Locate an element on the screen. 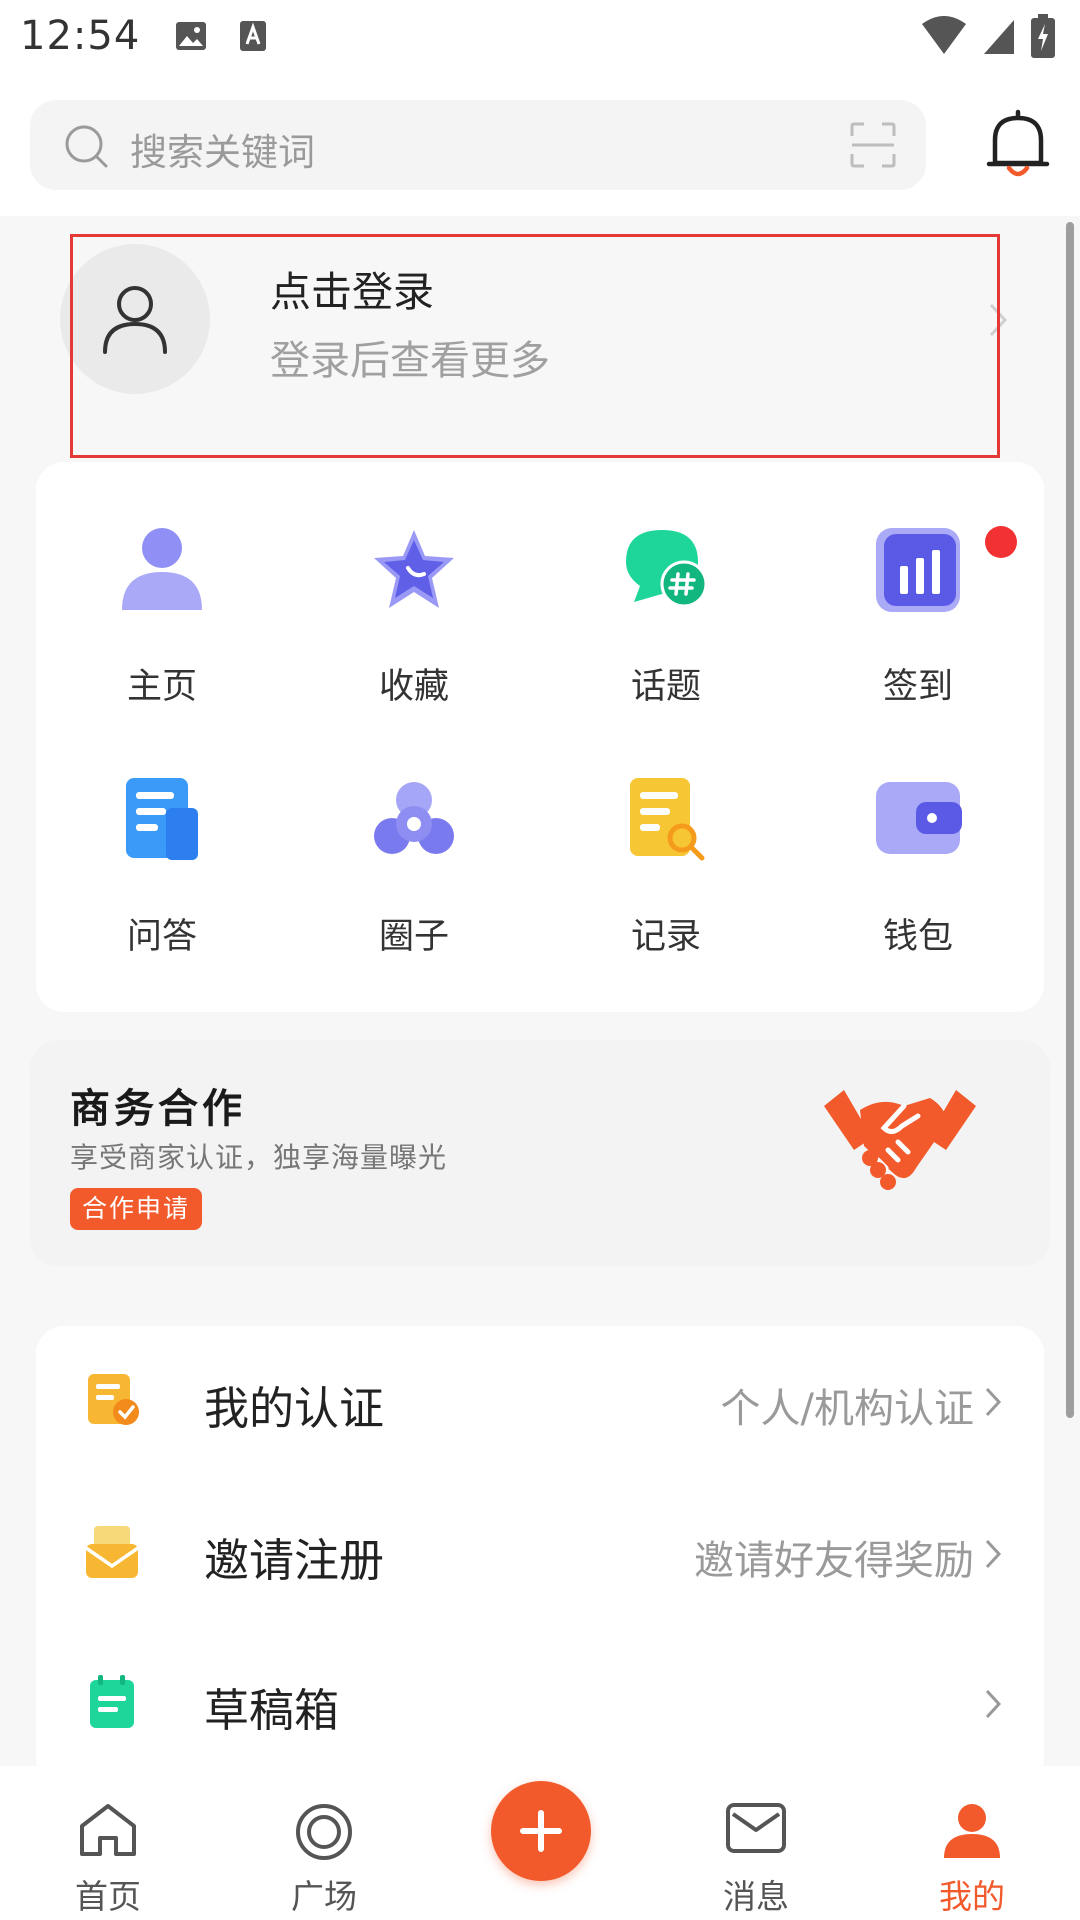  create-post-button is located at coordinates (541, 1831).